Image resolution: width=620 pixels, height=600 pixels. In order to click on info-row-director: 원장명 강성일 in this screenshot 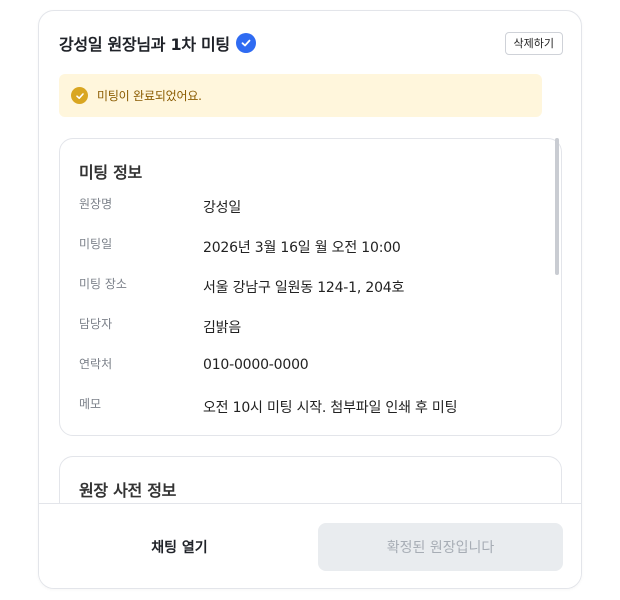, I will do `click(315, 206)`.